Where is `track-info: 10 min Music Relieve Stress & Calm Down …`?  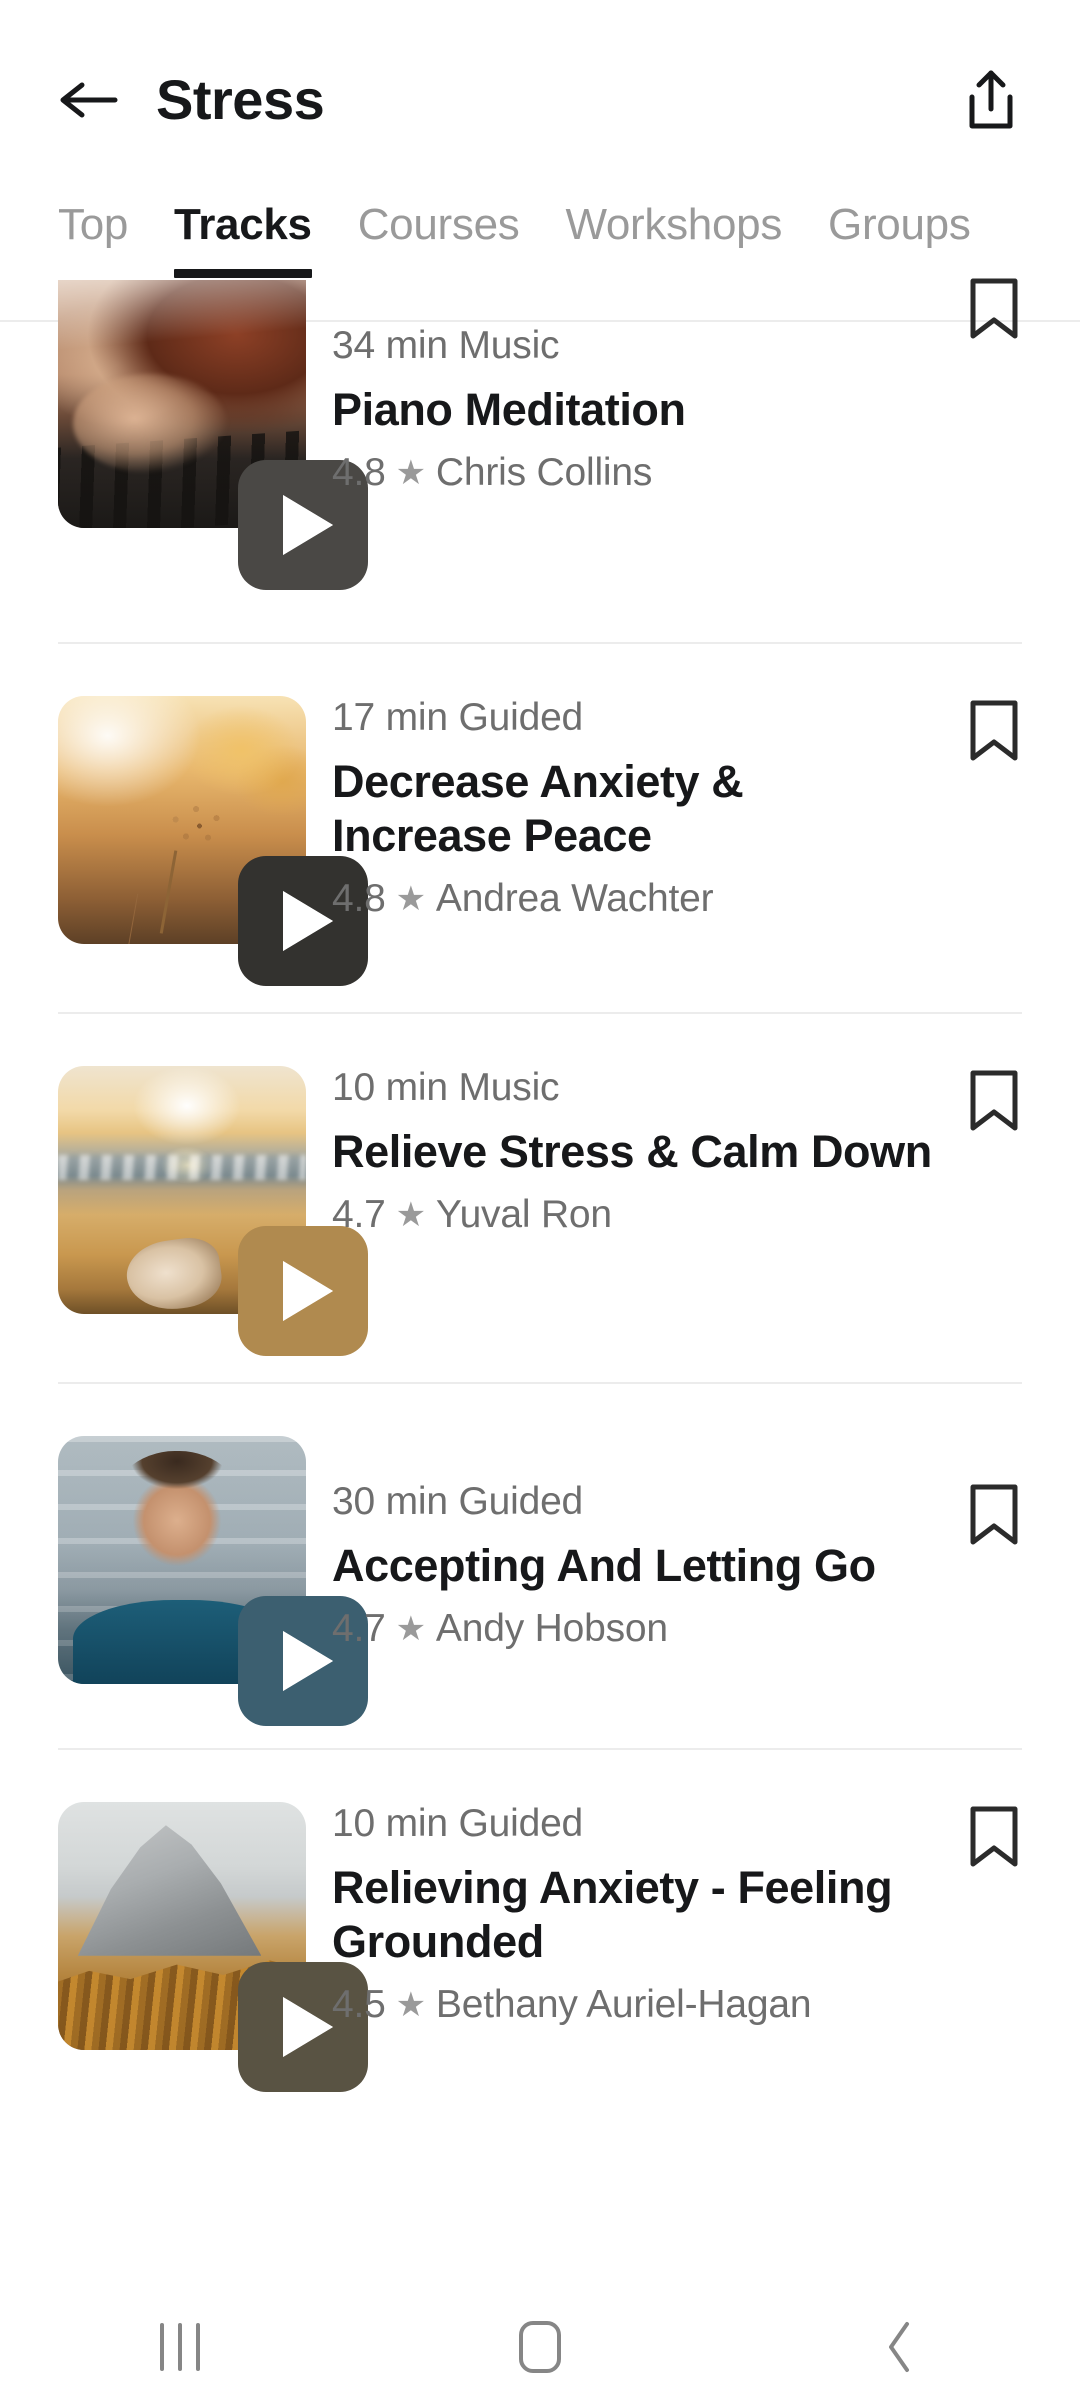
track-info: 10 min Music Relieve Stress & Calm Down … is located at coordinates (664, 1200).